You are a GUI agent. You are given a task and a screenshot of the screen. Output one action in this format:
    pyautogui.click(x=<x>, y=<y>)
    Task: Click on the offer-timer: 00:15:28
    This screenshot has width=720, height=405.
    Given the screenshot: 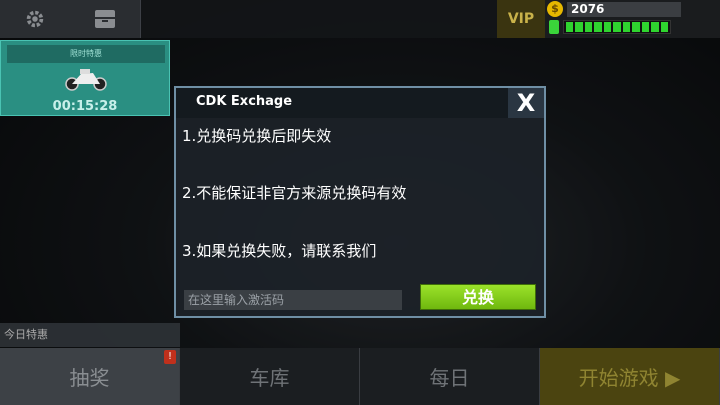 What is the action you would take?
    pyautogui.click(x=85, y=106)
    